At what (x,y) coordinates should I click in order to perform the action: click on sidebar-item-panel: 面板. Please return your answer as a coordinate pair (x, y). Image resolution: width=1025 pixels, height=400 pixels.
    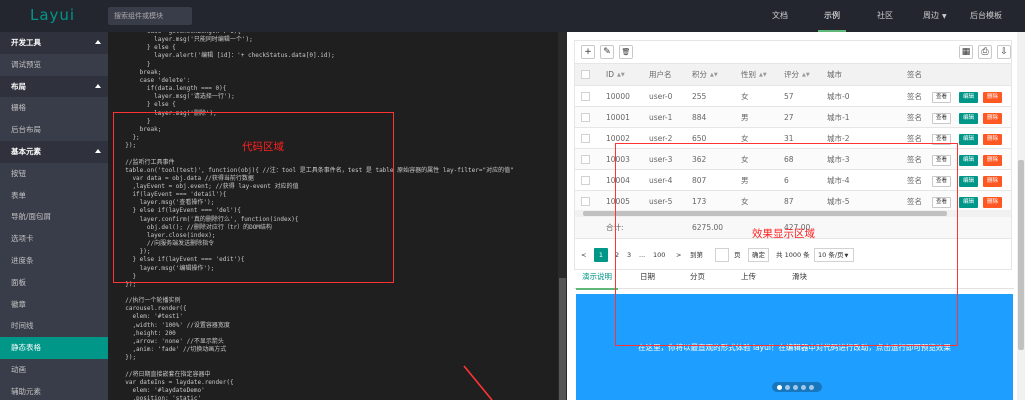
    Looking at the image, I should click on (54, 283).